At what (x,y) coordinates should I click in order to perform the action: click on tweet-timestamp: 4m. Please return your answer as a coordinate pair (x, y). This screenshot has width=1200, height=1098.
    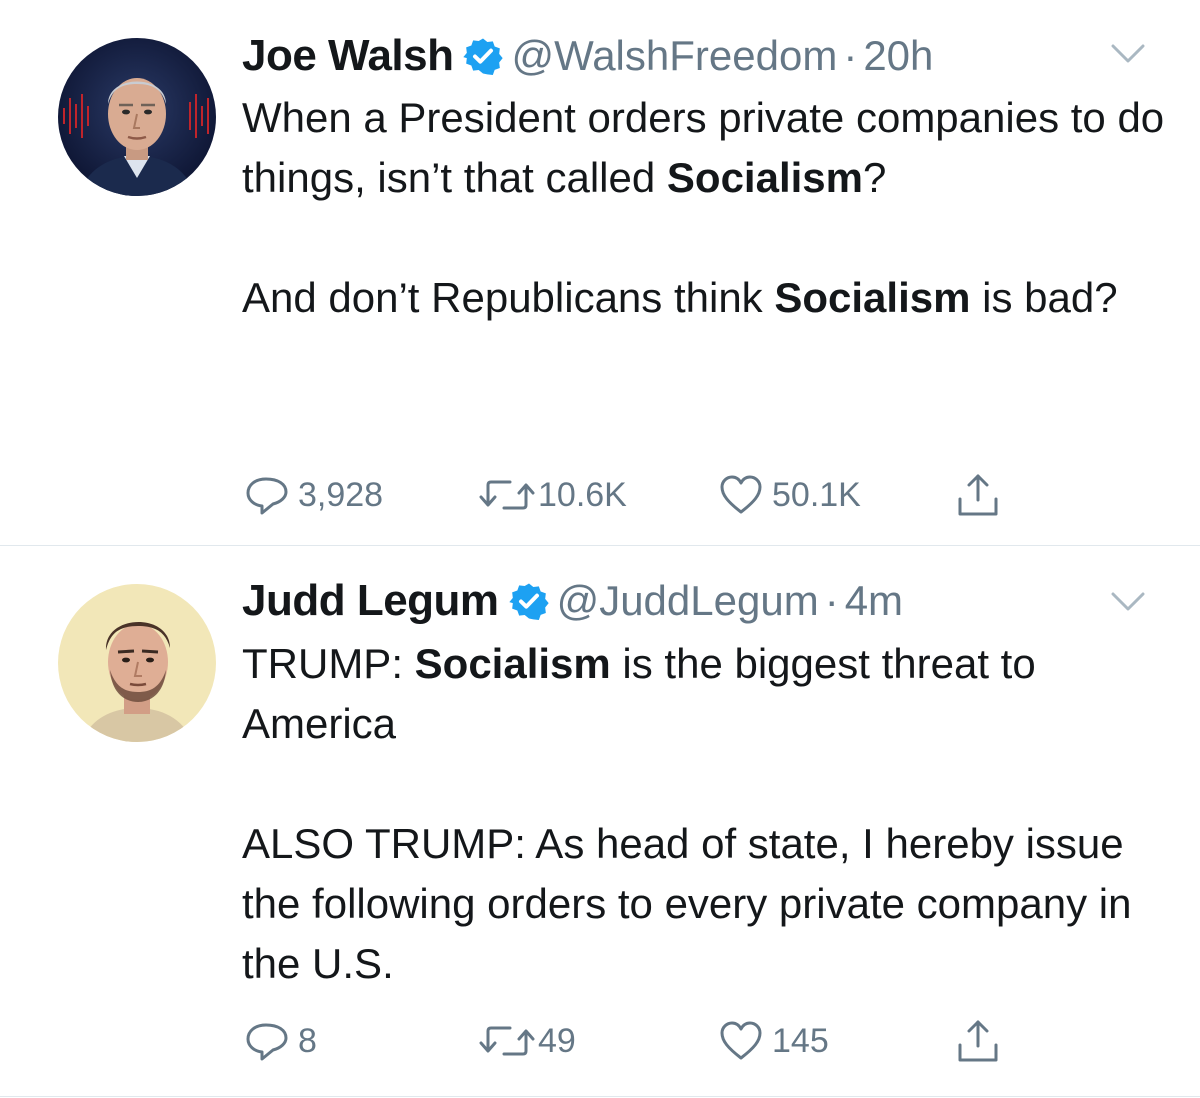
    Looking at the image, I should click on (874, 601).